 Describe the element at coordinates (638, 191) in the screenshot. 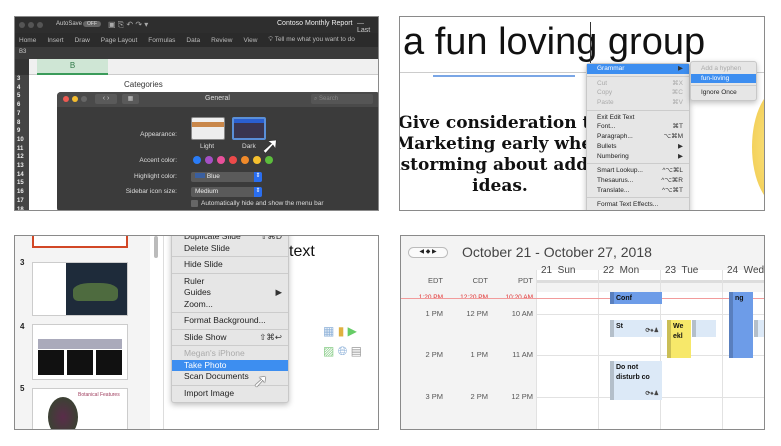

I see `menu-item-translate: Translate... ^⌥⌘T` at that location.